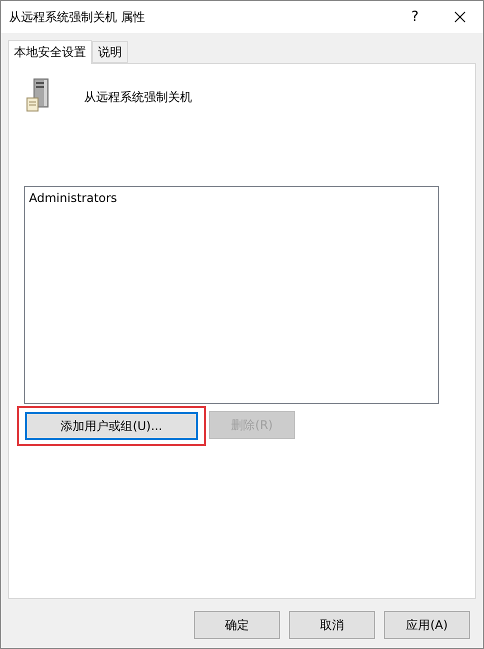 Image resolution: width=484 pixels, height=649 pixels. What do you see at coordinates (110, 52) in the screenshot?
I see `tab: 说明` at bounding box center [110, 52].